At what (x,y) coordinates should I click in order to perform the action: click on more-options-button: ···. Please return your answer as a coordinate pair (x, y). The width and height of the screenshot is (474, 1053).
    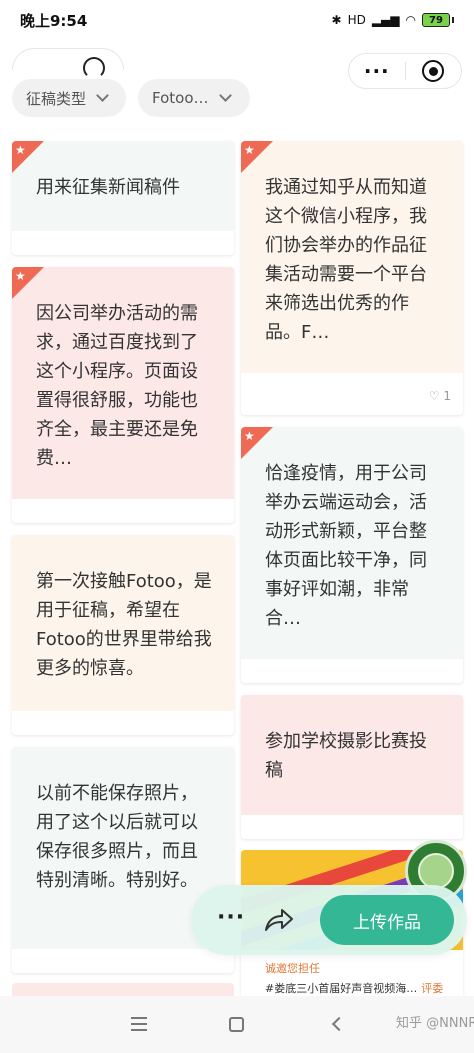
    Looking at the image, I should click on (231, 917).